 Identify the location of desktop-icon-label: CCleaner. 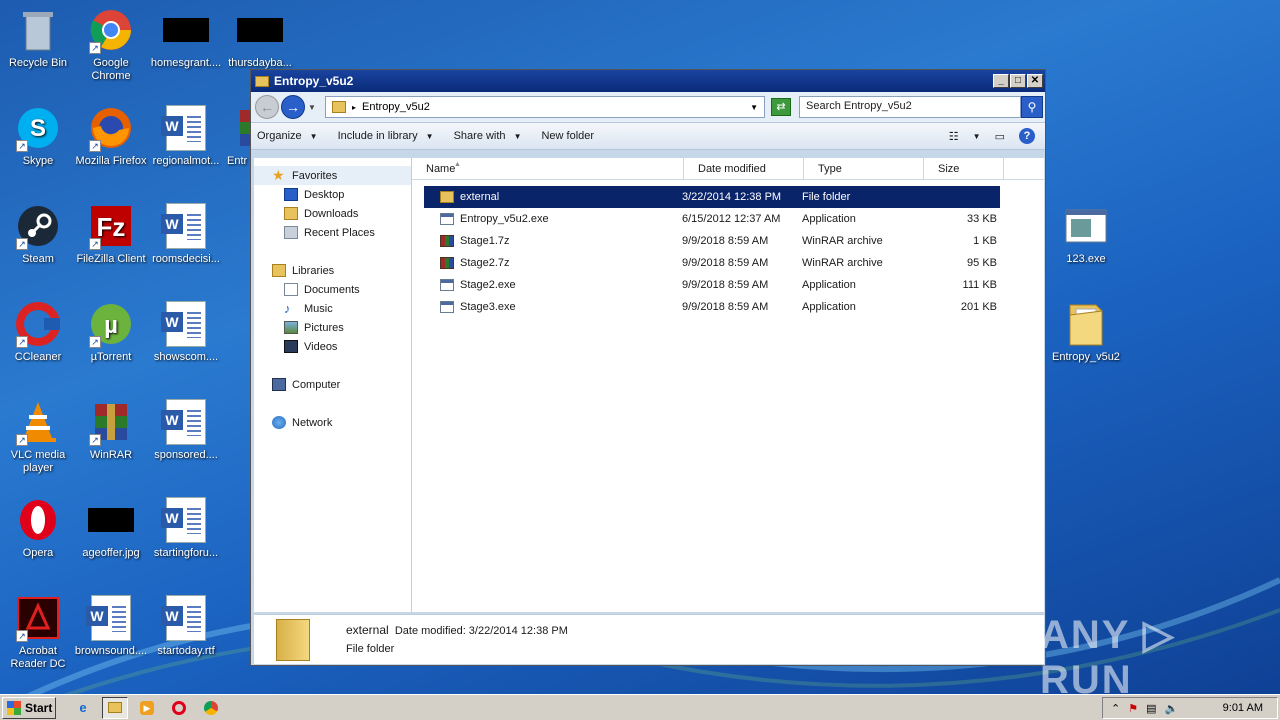
(38, 357).